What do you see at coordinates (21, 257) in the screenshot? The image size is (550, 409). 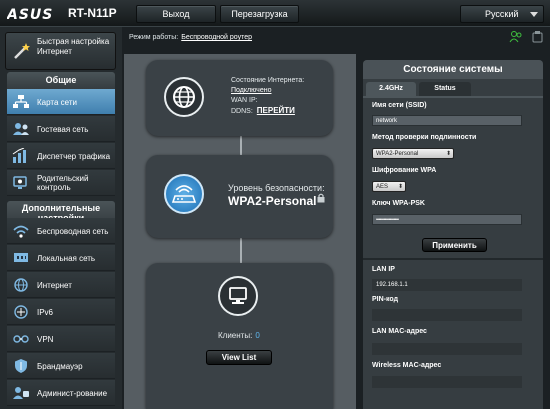 I see `lan-icon` at bounding box center [21, 257].